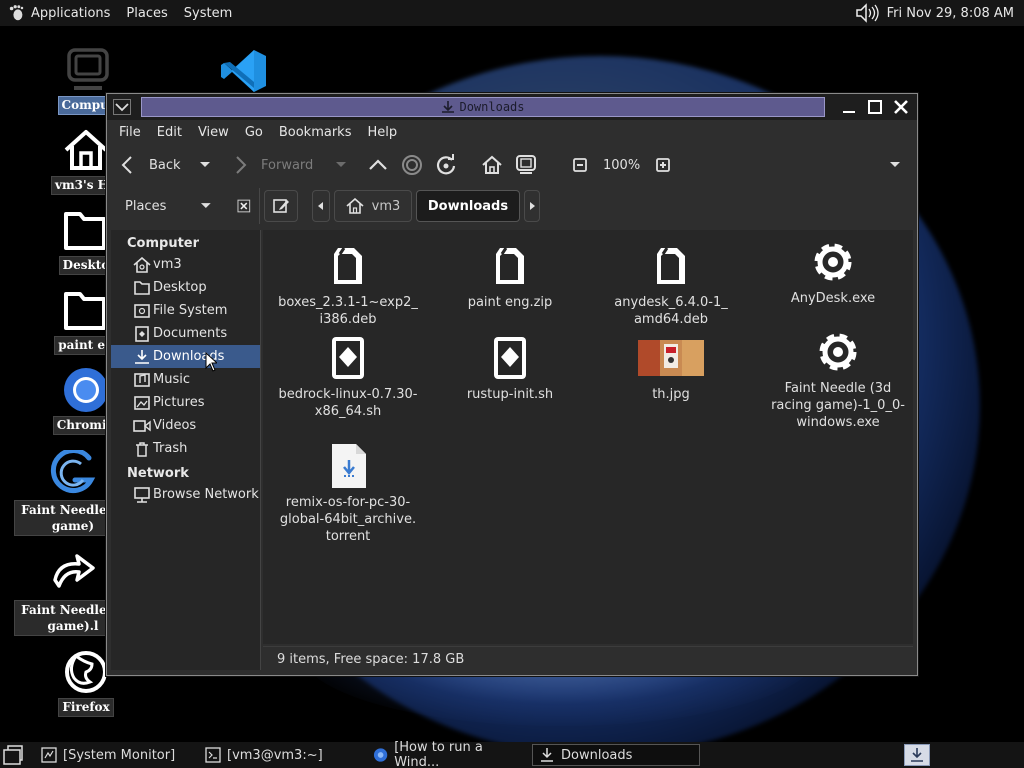  I want to click on show-desktop-icon, so click(13, 755).